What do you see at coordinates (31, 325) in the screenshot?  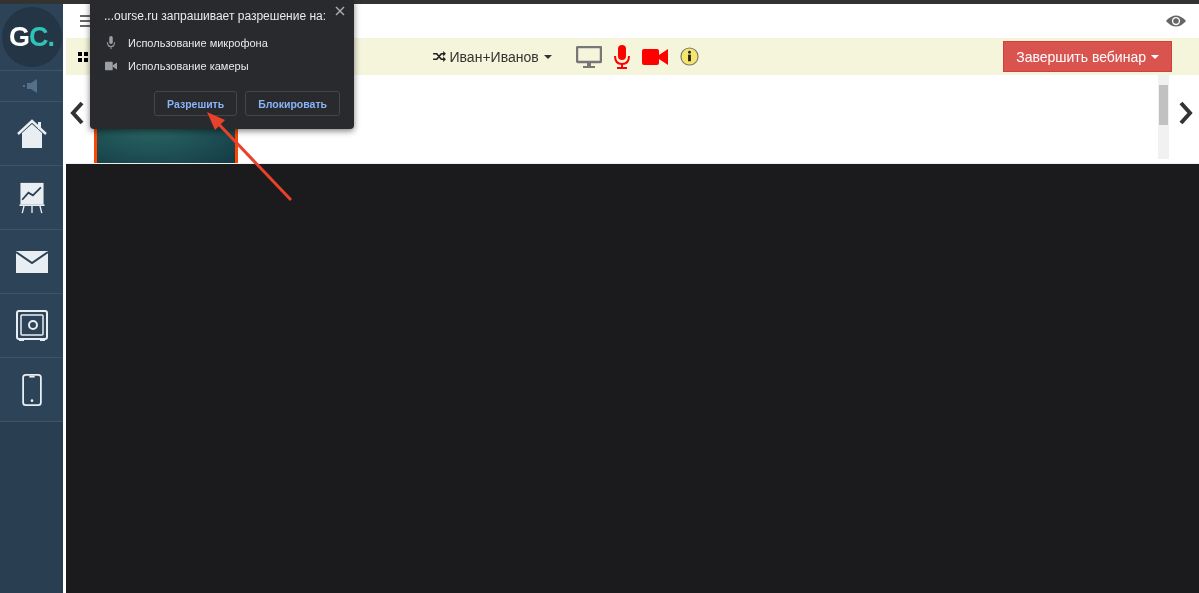 I see `safe-icon` at bounding box center [31, 325].